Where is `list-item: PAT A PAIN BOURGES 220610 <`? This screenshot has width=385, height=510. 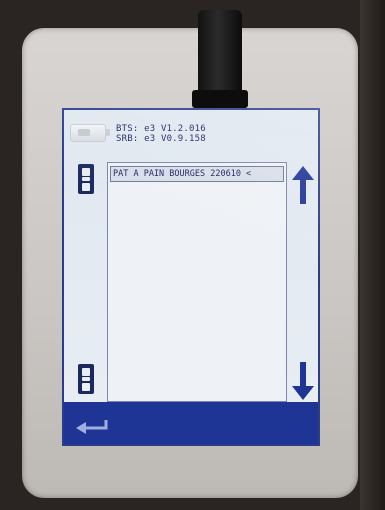
list-item: PAT A PAIN BOURGES 220610 < is located at coordinates (197, 174).